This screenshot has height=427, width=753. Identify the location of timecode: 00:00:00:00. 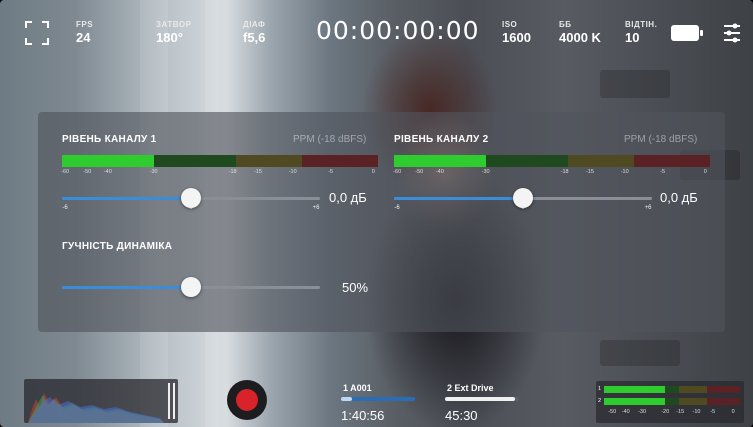
(398, 30).